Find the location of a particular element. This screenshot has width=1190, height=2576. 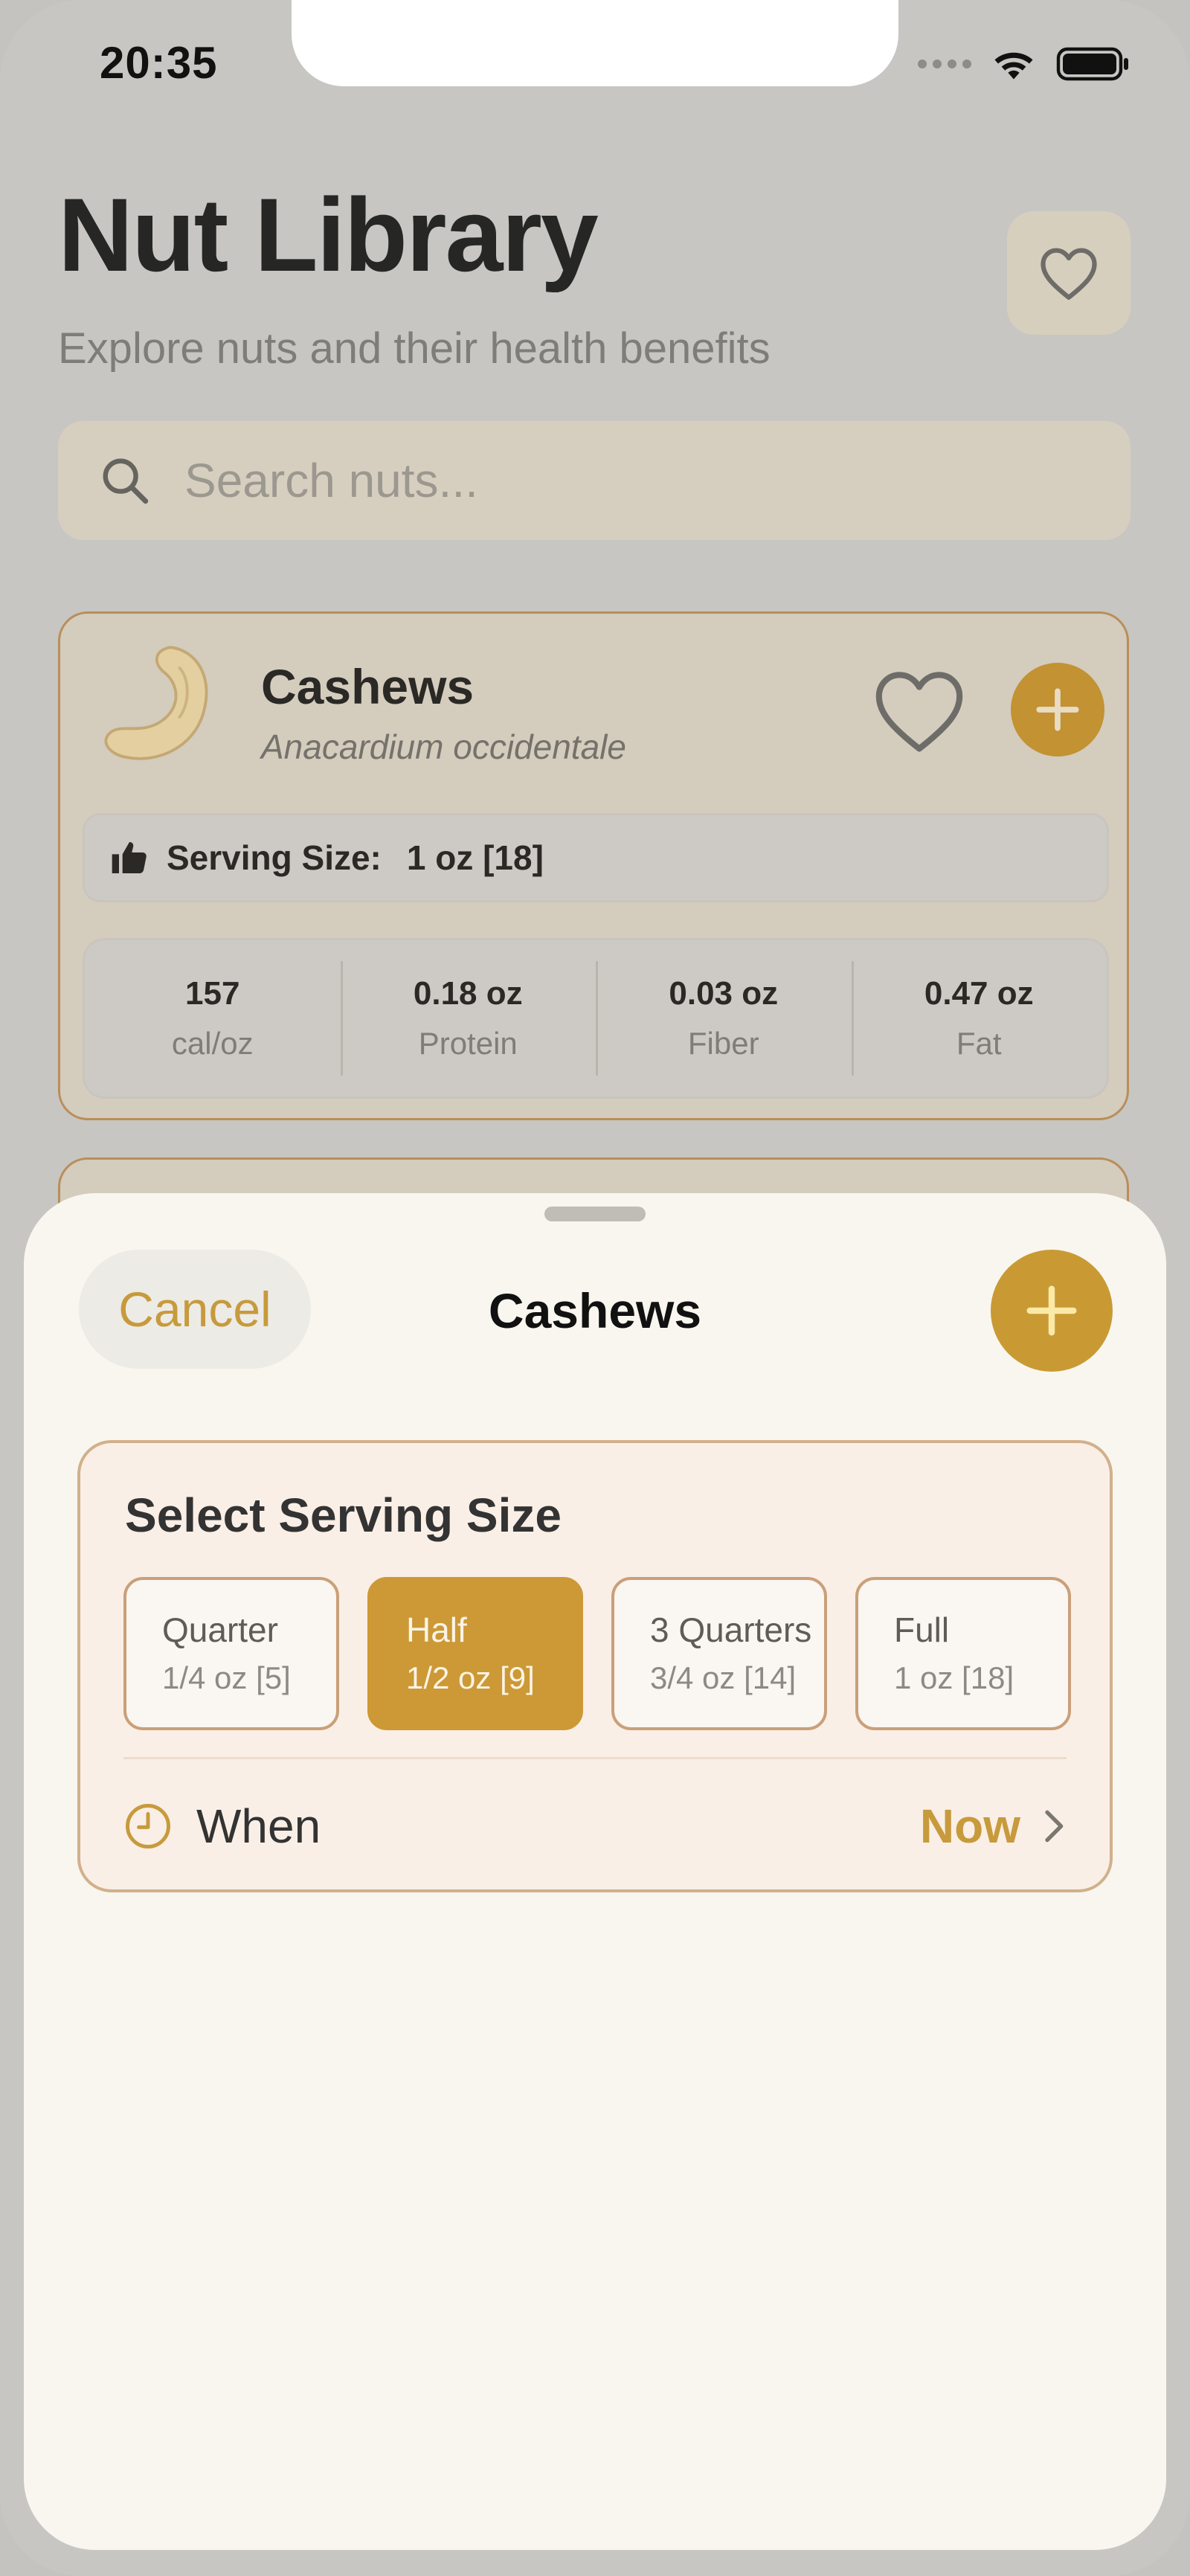

serving-size-label: Serving Size: is located at coordinates (275, 857).